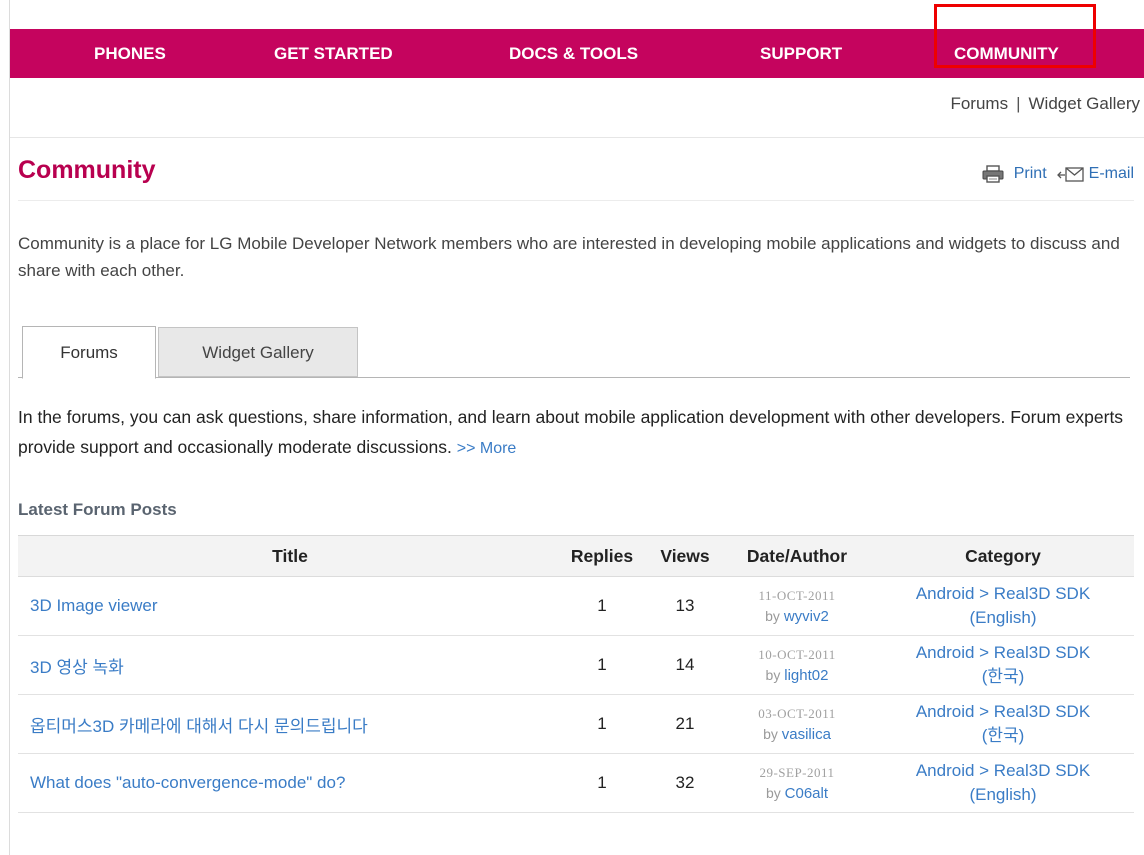 The image size is (1144, 855). Describe the element at coordinates (806, 675) in the screenshot. I see `post-author-link: light02` at that location.